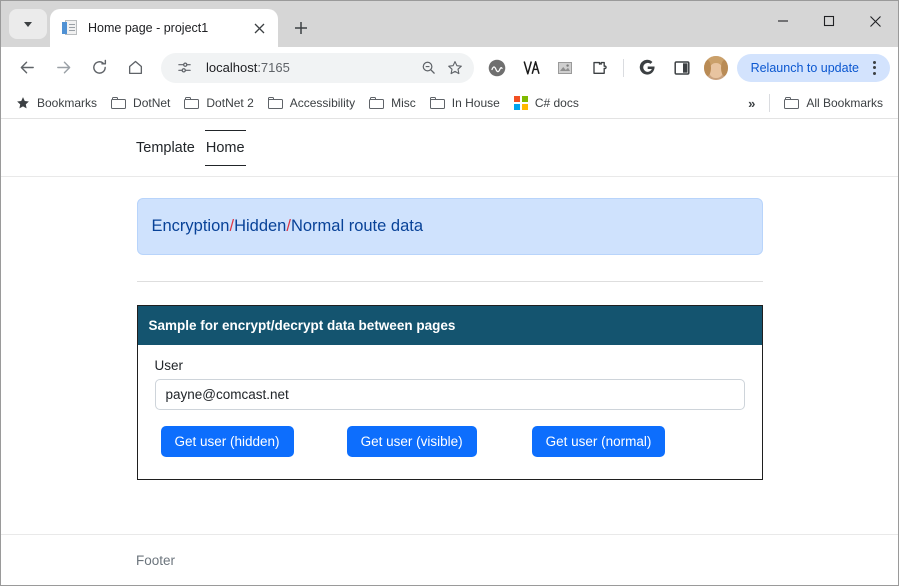 The width and height of the screenshot is (899, 586). Describe the element at coordinates (623, 67) in the screenshot. I see `toolbar-divider` at that location.